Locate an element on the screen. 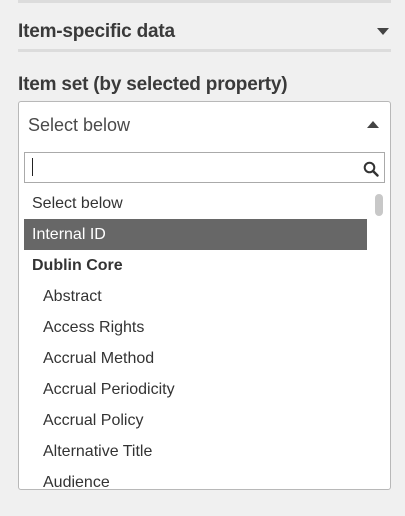 This screenshot has height=516, width=405. option-group-label: Dublin Core is located at coordinates (77, 265).